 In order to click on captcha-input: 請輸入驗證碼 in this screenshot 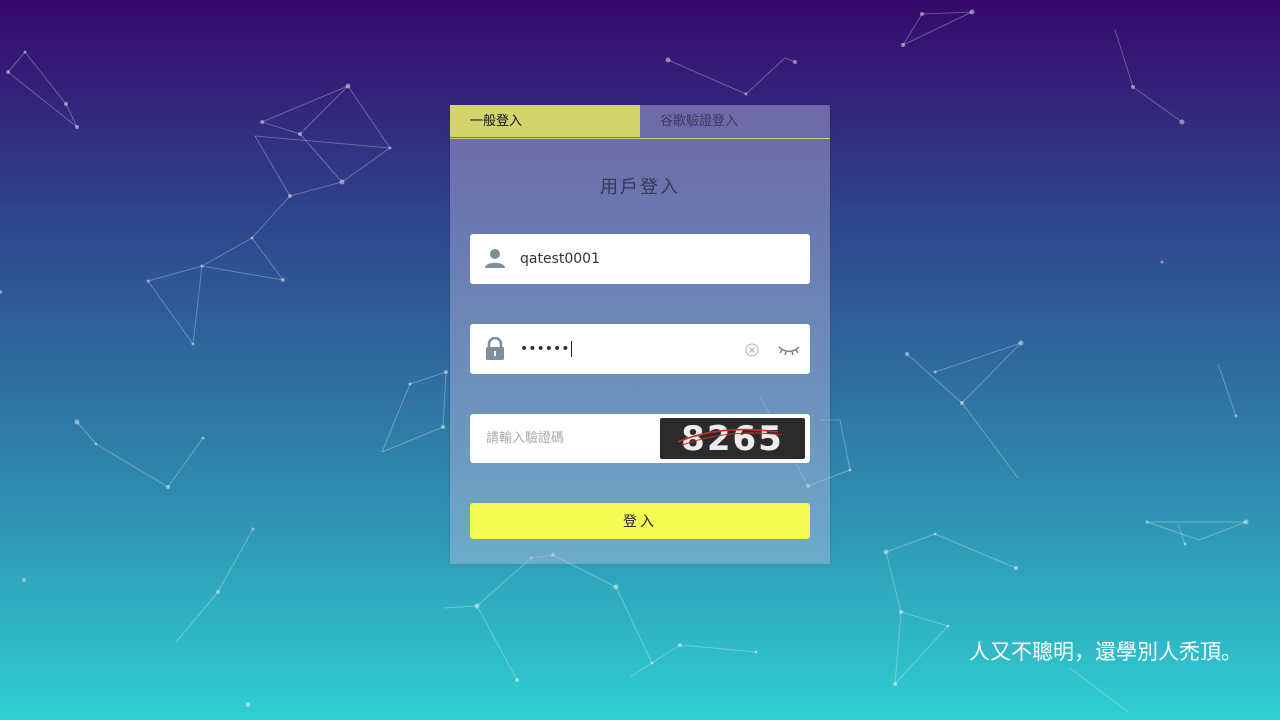, I will do `click(525, 438)`.